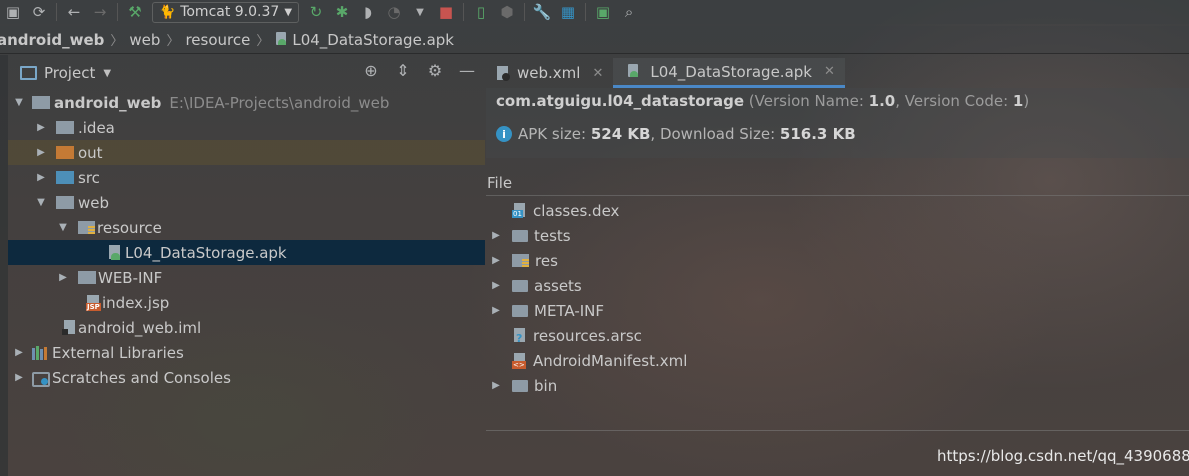  I want to click on locate-target-icon: ⊕, so click(371, 70).